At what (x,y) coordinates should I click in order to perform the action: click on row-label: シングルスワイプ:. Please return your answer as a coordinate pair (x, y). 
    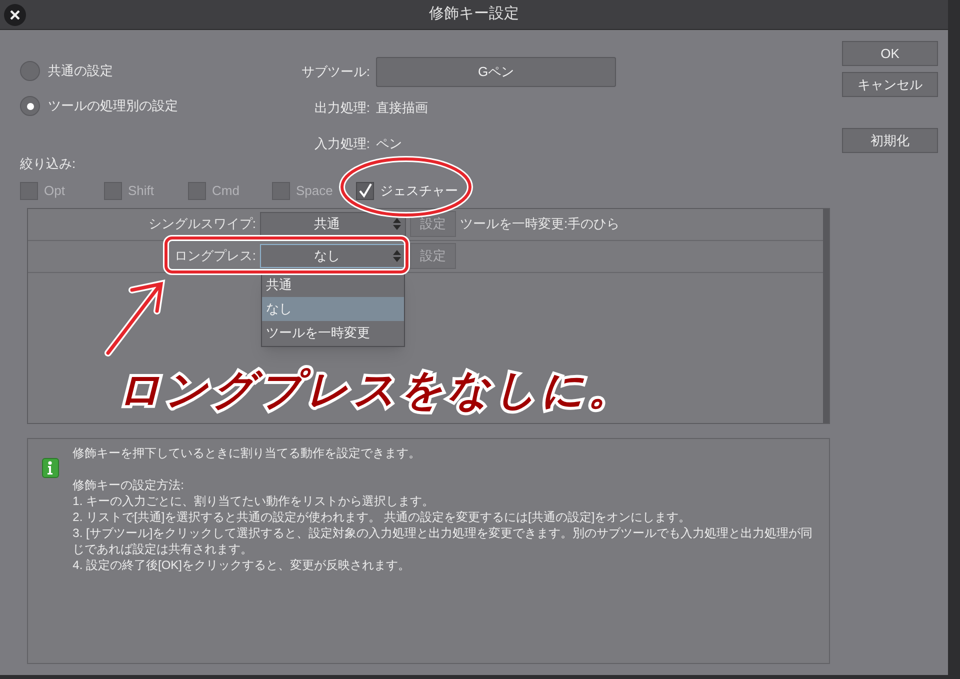
    Looking at the image, I should click on (202, 224).